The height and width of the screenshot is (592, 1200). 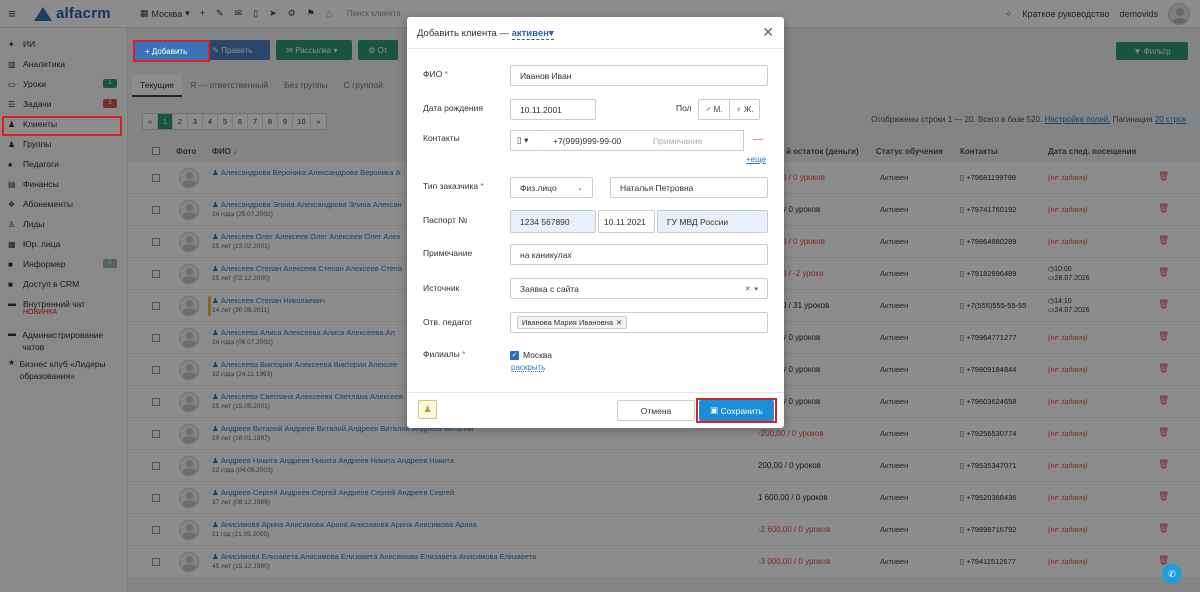 I want to click on remove-contact-icon: —, so click(x=758, y=139).